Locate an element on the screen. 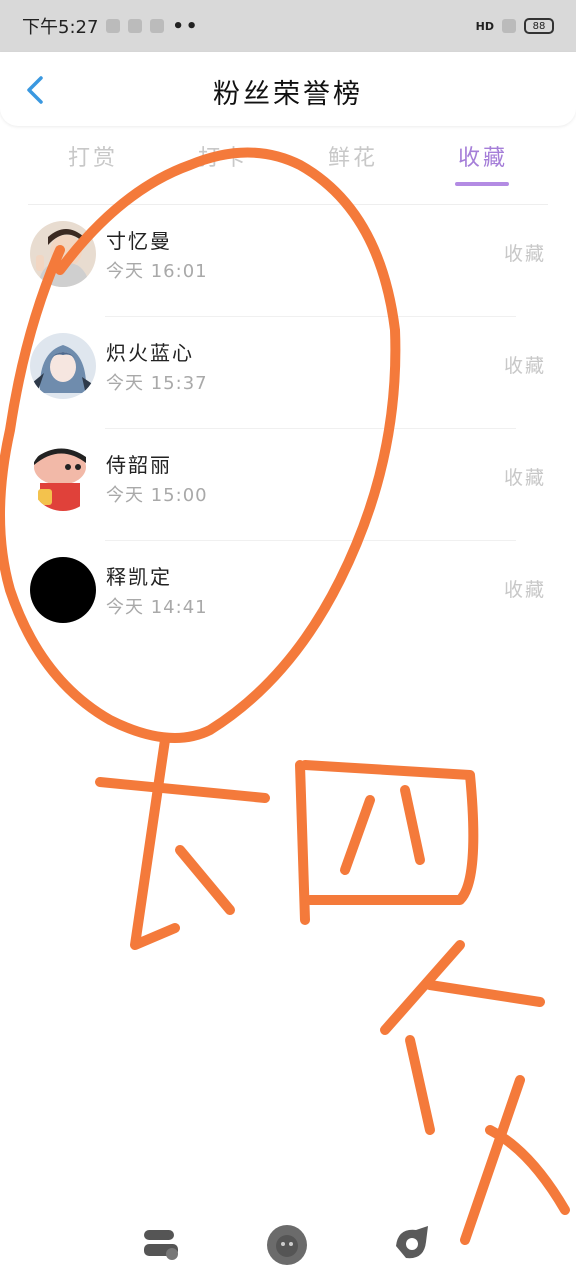  fan-time: 今天 16:01 is located at coordinates (157, 271).